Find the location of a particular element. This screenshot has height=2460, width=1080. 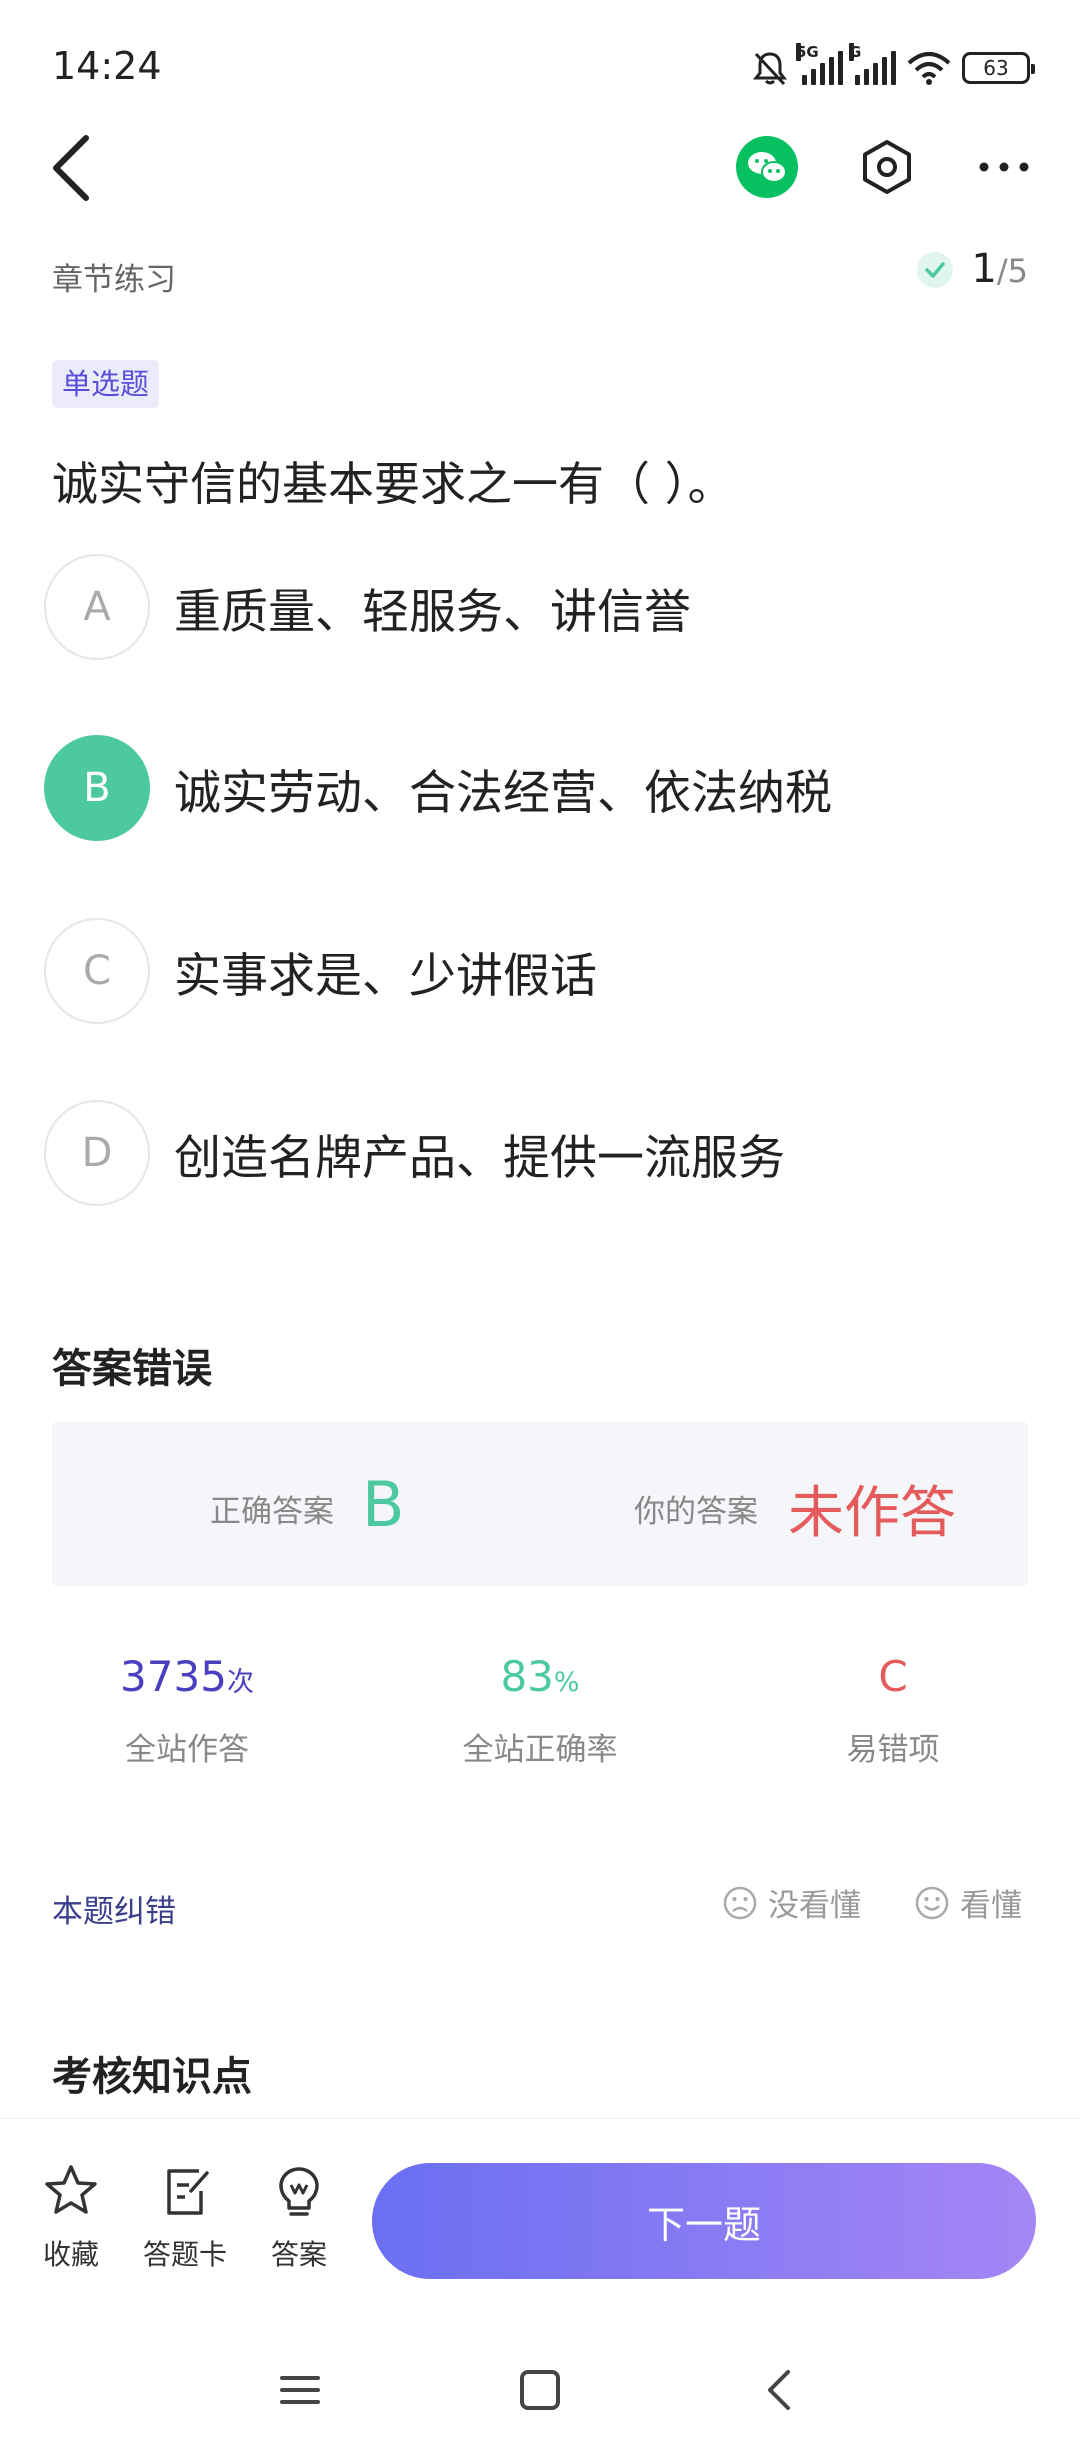

wifi-icon is located at coordinates (929, 68).